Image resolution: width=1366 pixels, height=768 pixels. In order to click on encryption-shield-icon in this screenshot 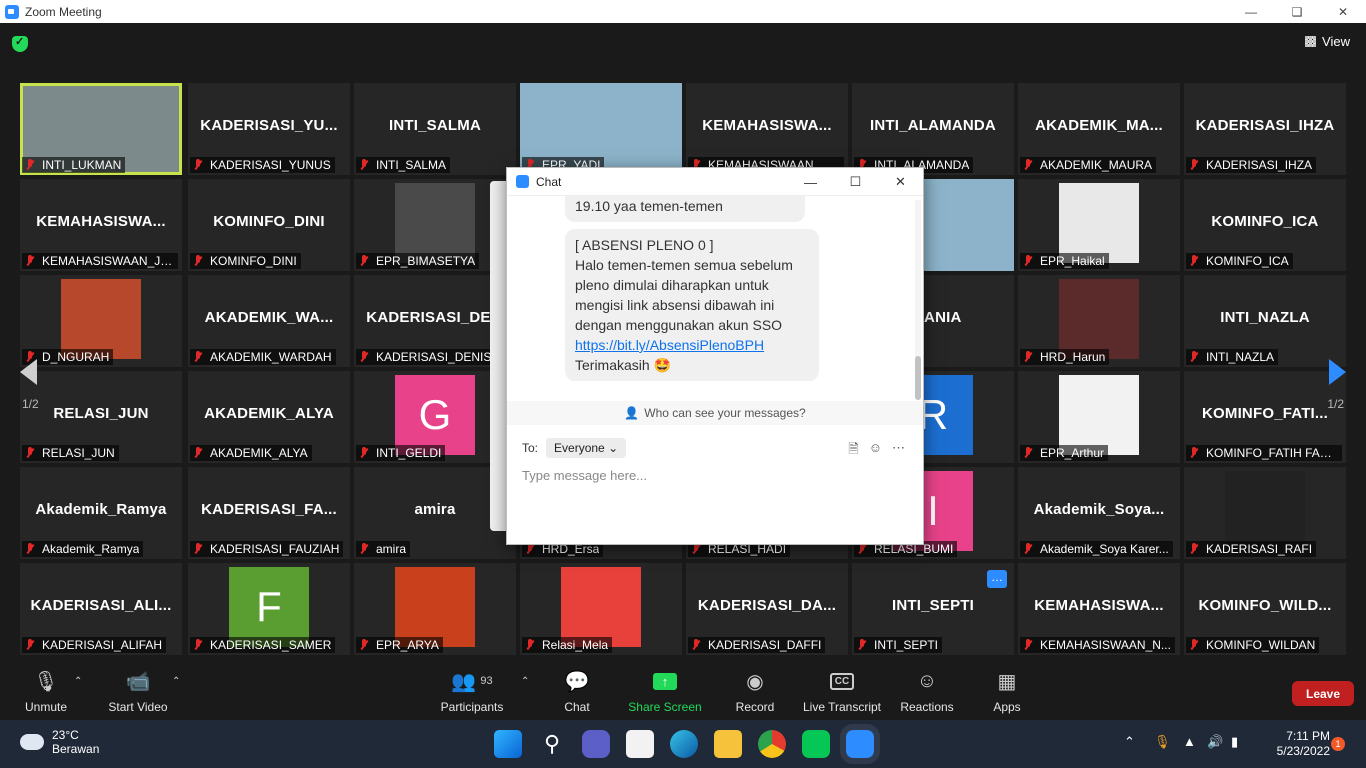, I will do `click(20, 43)`.